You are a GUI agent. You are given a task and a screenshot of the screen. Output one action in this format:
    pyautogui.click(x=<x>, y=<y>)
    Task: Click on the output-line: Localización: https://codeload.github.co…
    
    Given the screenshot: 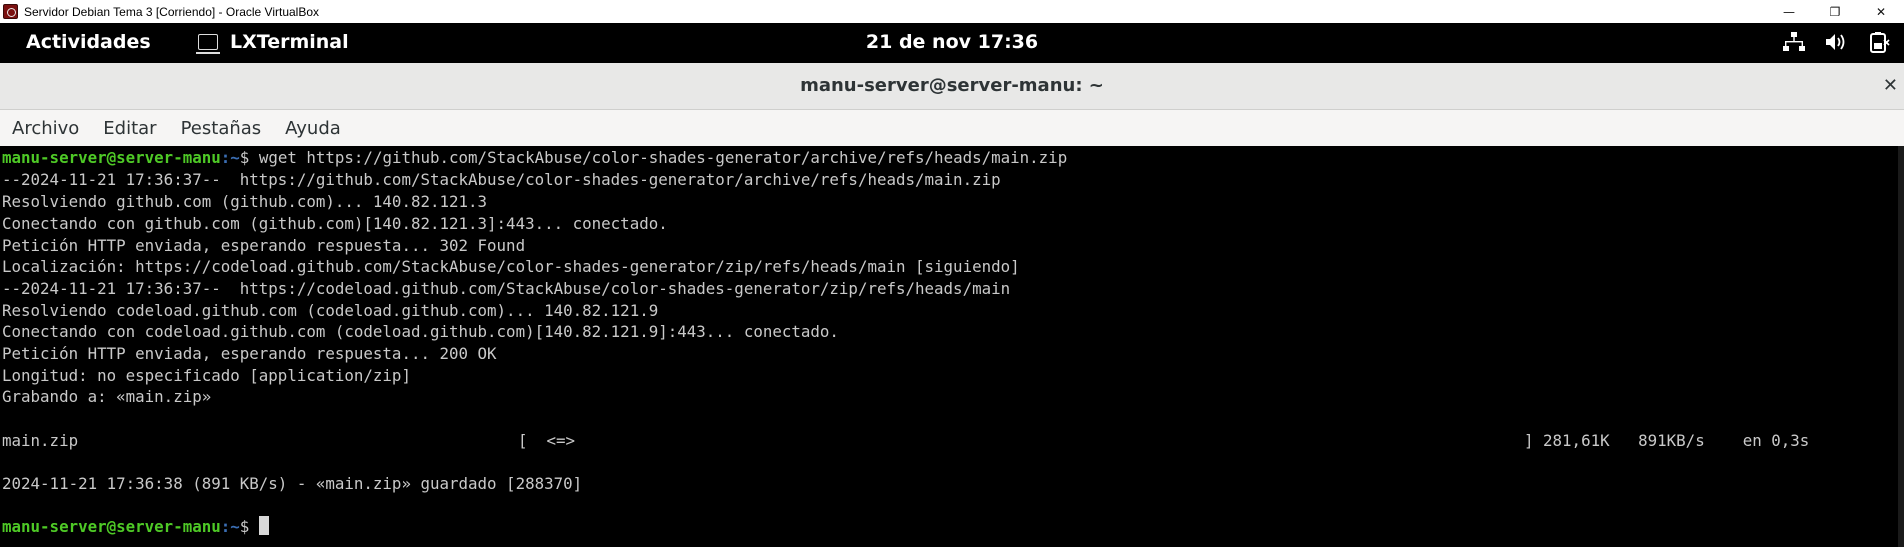 What is the action you would take?
    pyautogui.click(x=511, y=266)
    